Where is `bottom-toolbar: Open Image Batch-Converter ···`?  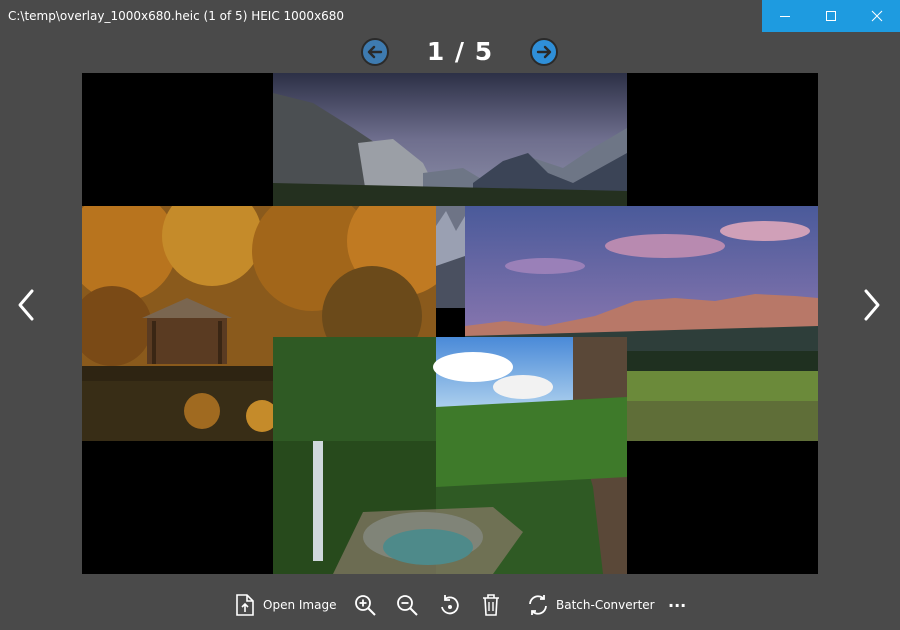
bottom-toolbar: Open Image Batch-Converter ··· is located at coordinates (450, 605).